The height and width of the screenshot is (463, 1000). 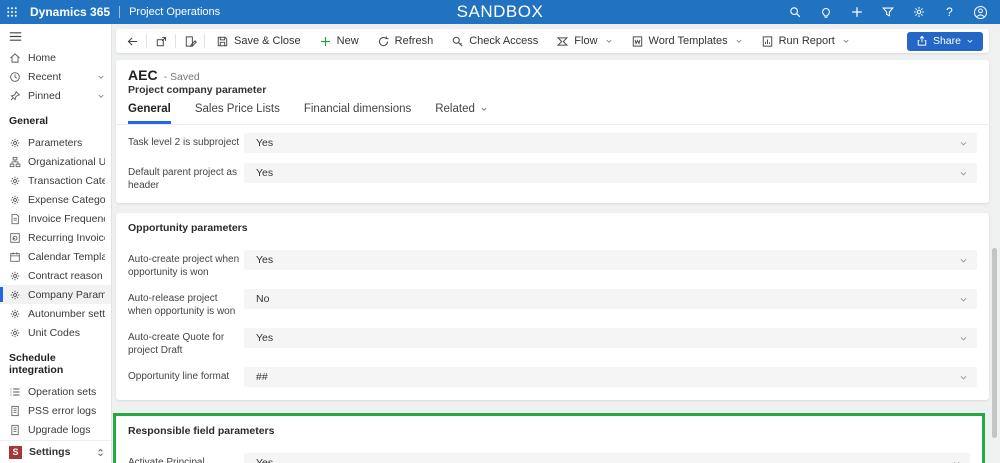 What do you see at coordinates (149, 113) in the screenshot?
I see `tab-general: General` at bounding box center [149, 113].